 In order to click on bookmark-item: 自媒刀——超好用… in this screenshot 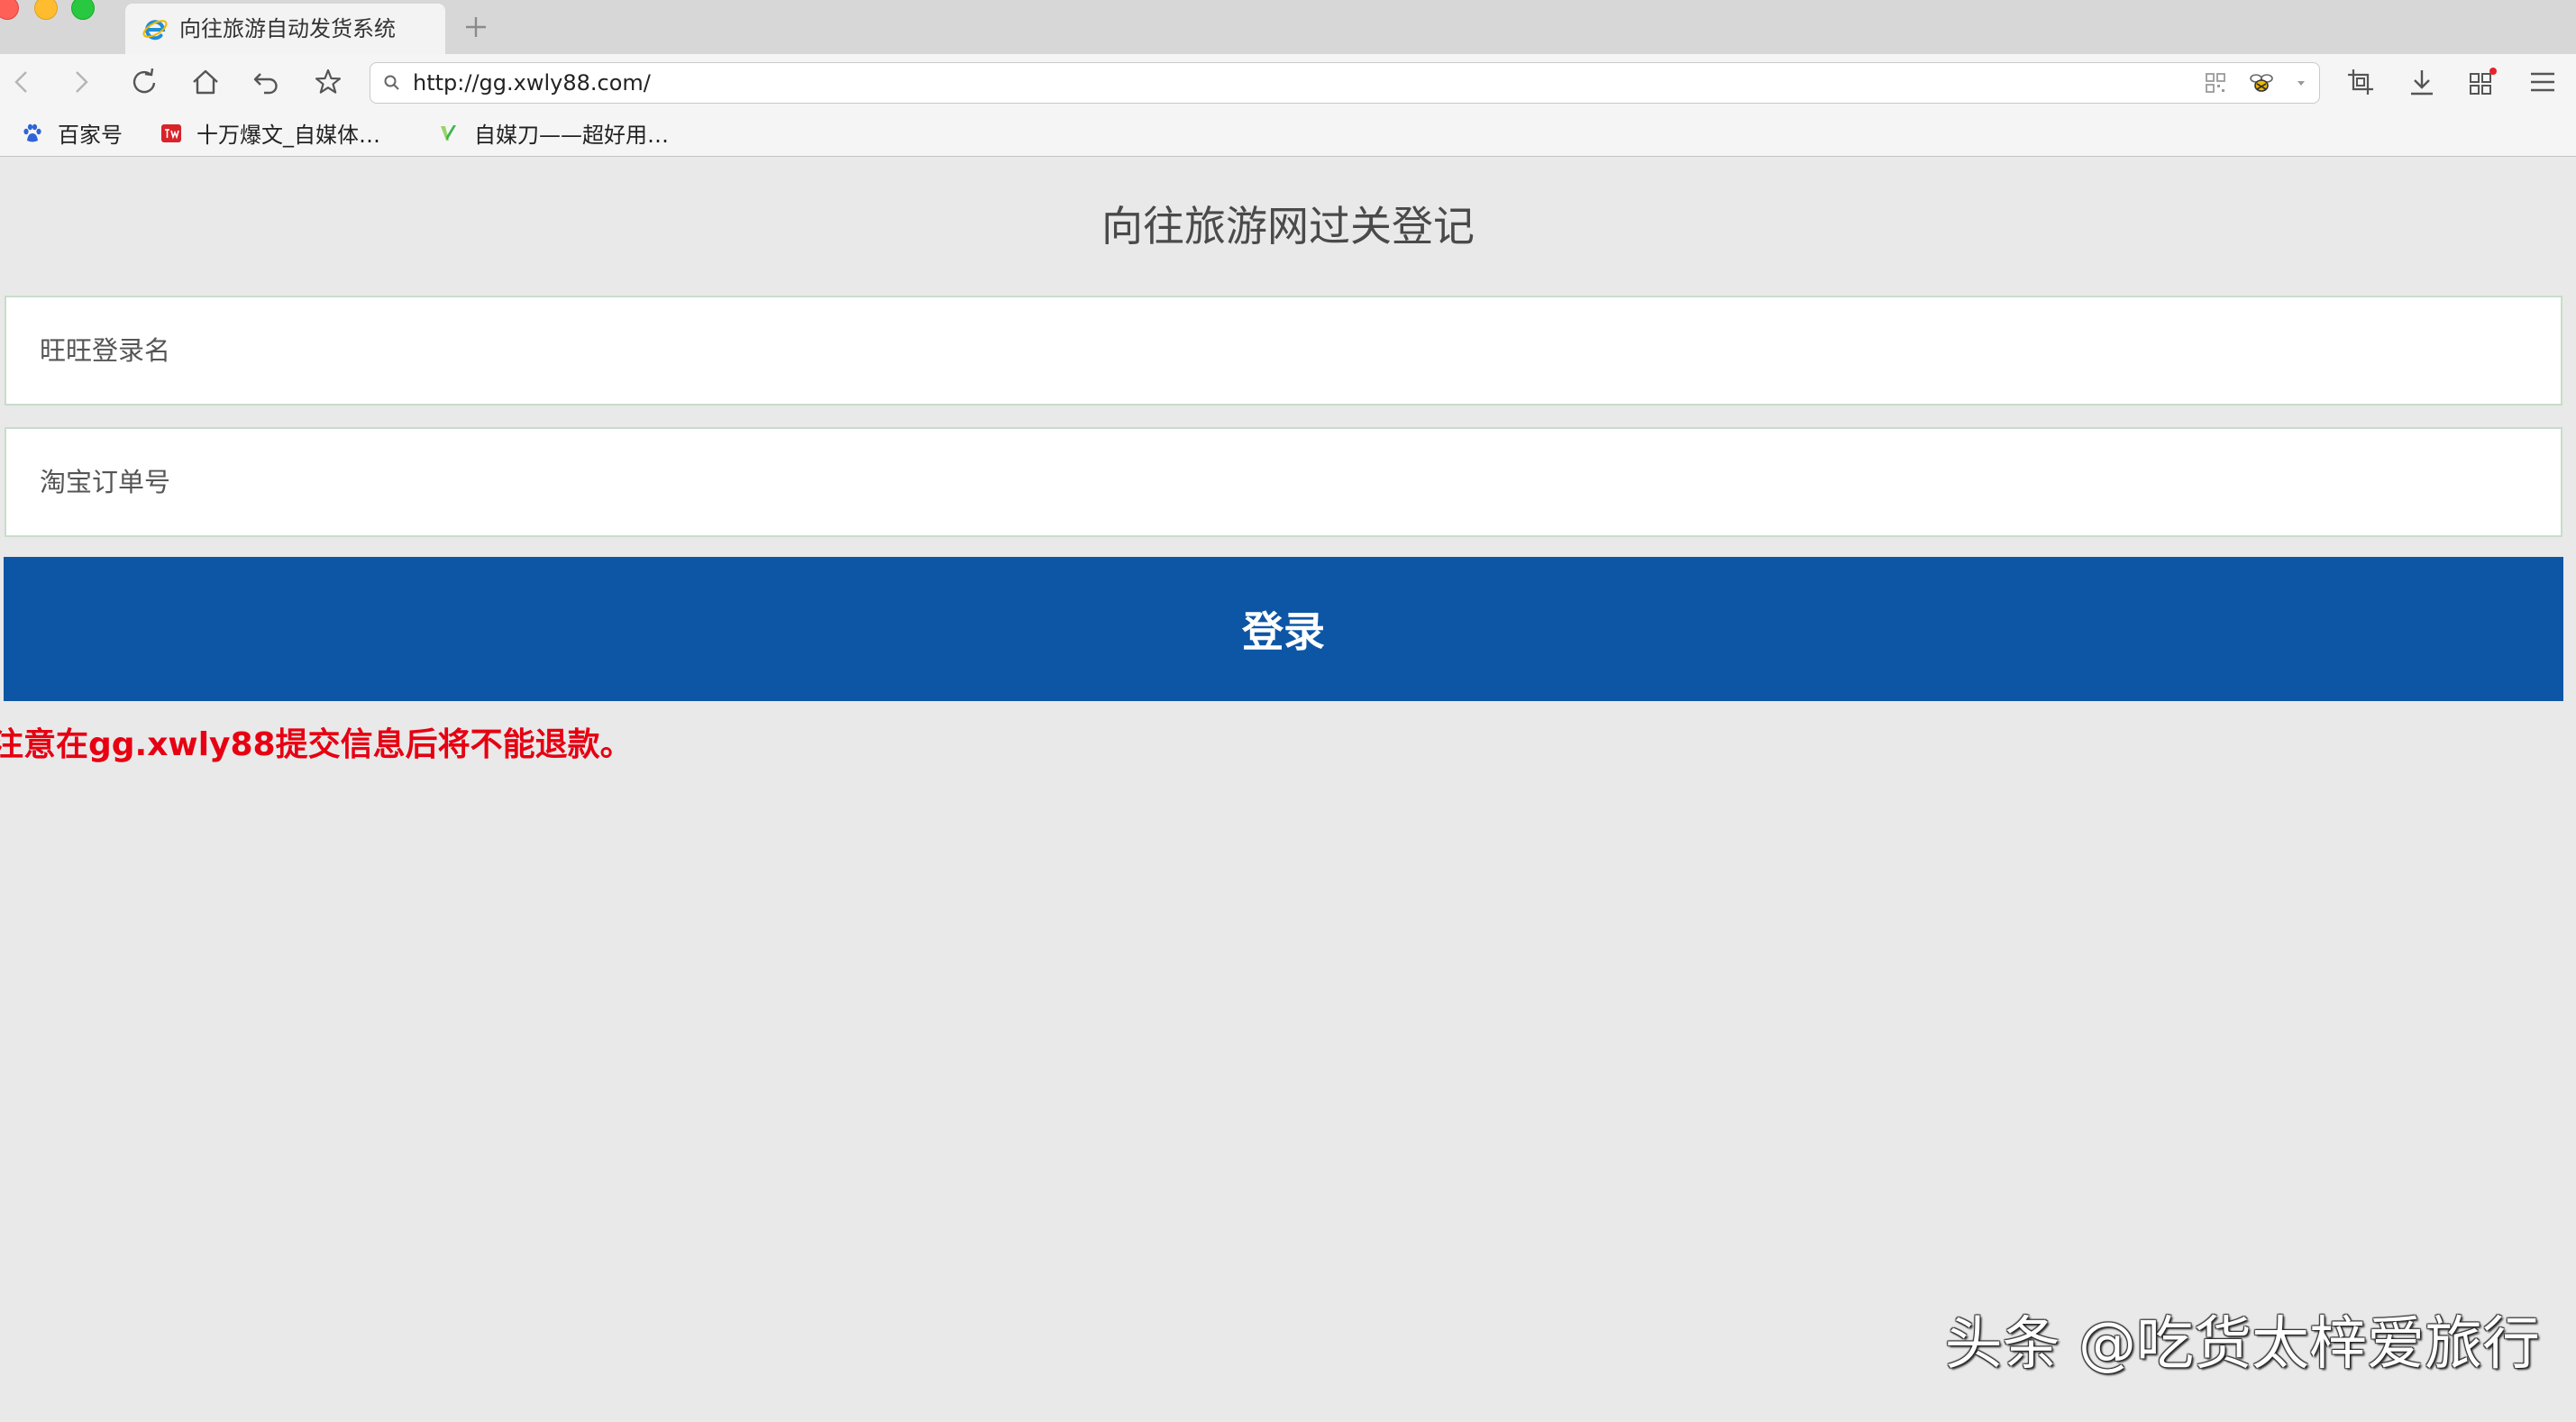, I will do `click(553, 133)`.